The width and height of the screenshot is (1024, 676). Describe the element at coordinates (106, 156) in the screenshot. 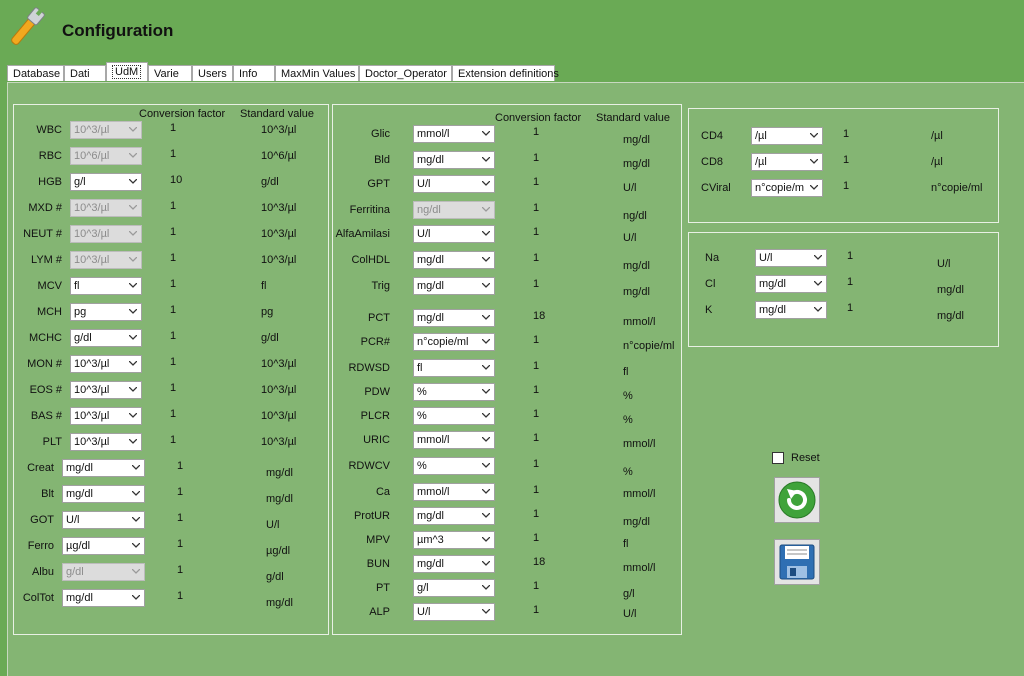

I see `unit-dropdown: 10^6/µl` at that location.